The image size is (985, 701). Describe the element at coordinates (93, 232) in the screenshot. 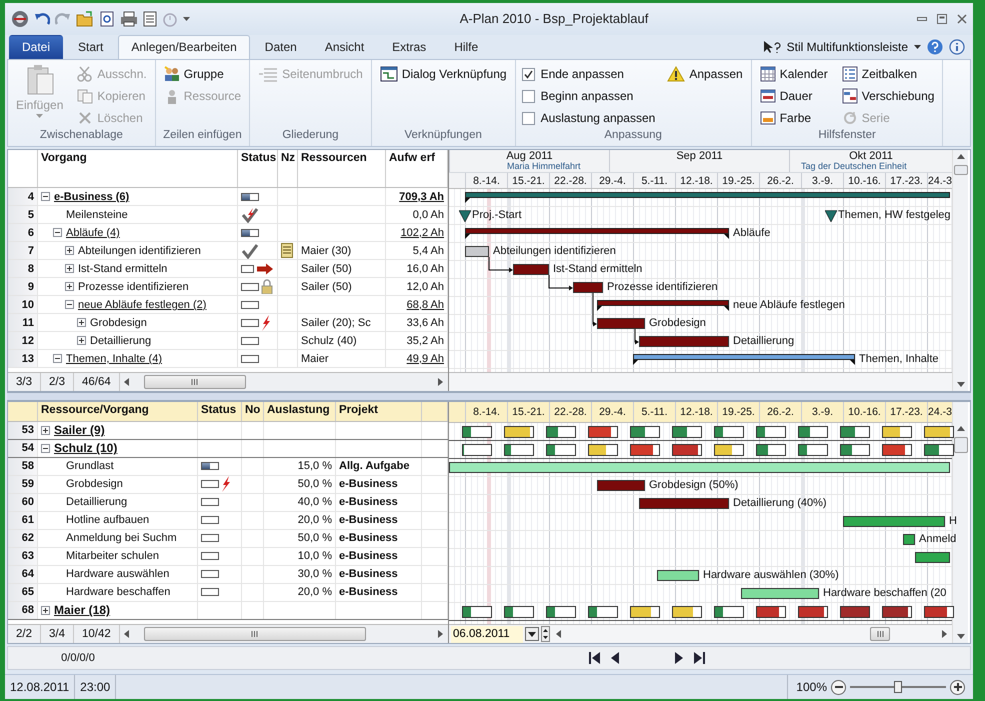

I see `task-name: Abläufe (4)` at that location.